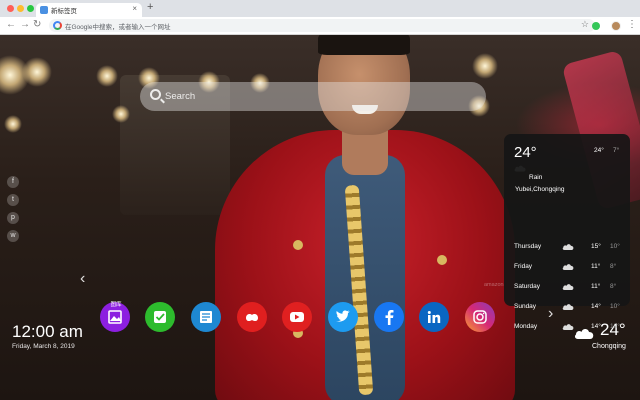 This screenshot has height=400, width=640. Describe the element at coordinates (11, 24) in the screenshot. I see `back-button: ←` at that location.